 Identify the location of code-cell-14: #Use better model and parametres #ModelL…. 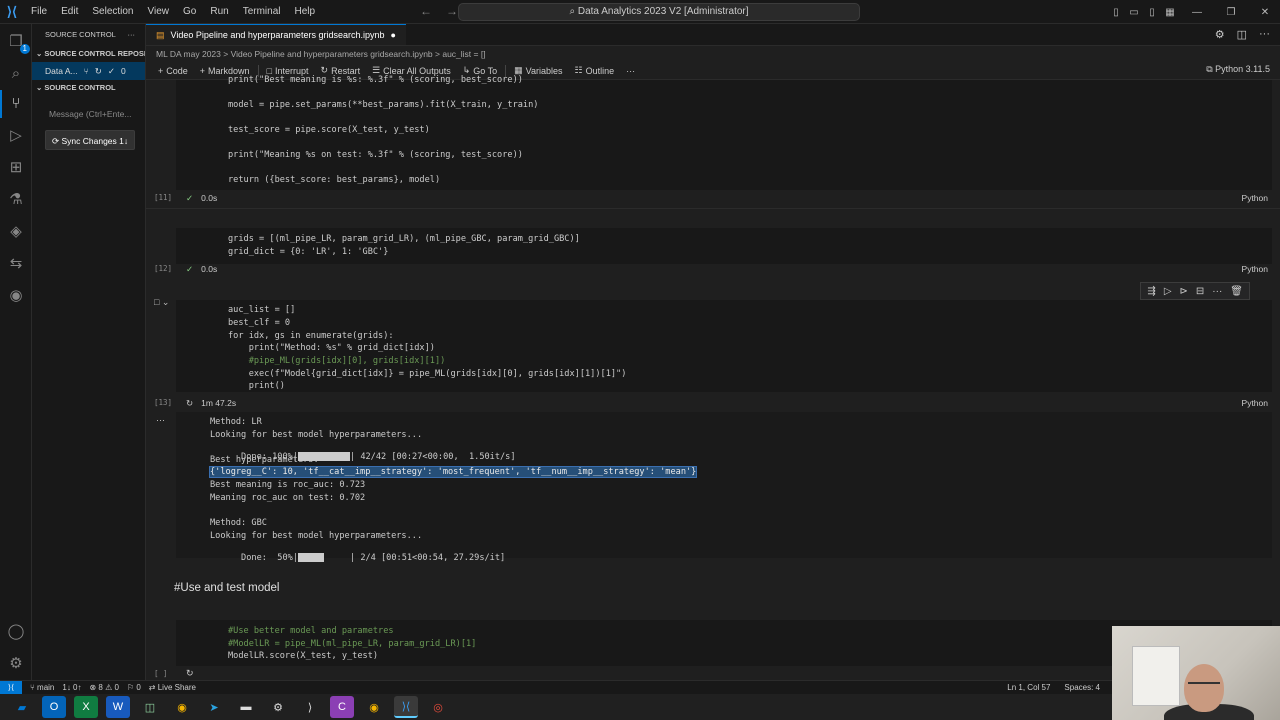
(724, 643).